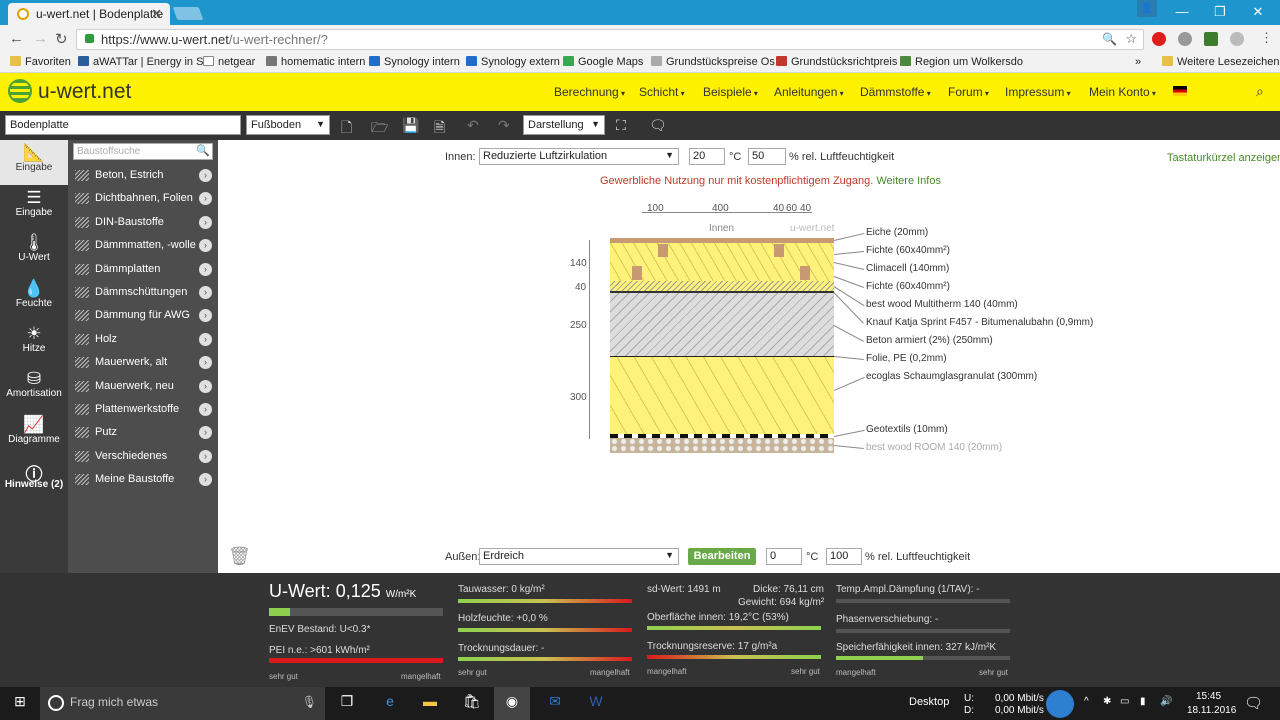 Image resolution: width=1280 pixels, height=720 pixels. I want to click on nav-beispiele: Beispiele, so click(730, 92).